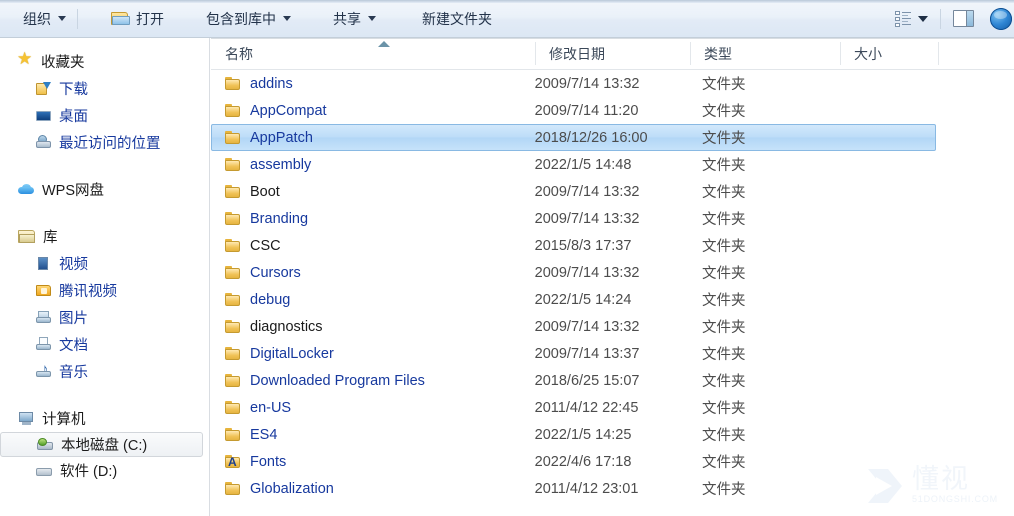  I want to click on change-view-button, so click(901, 19).